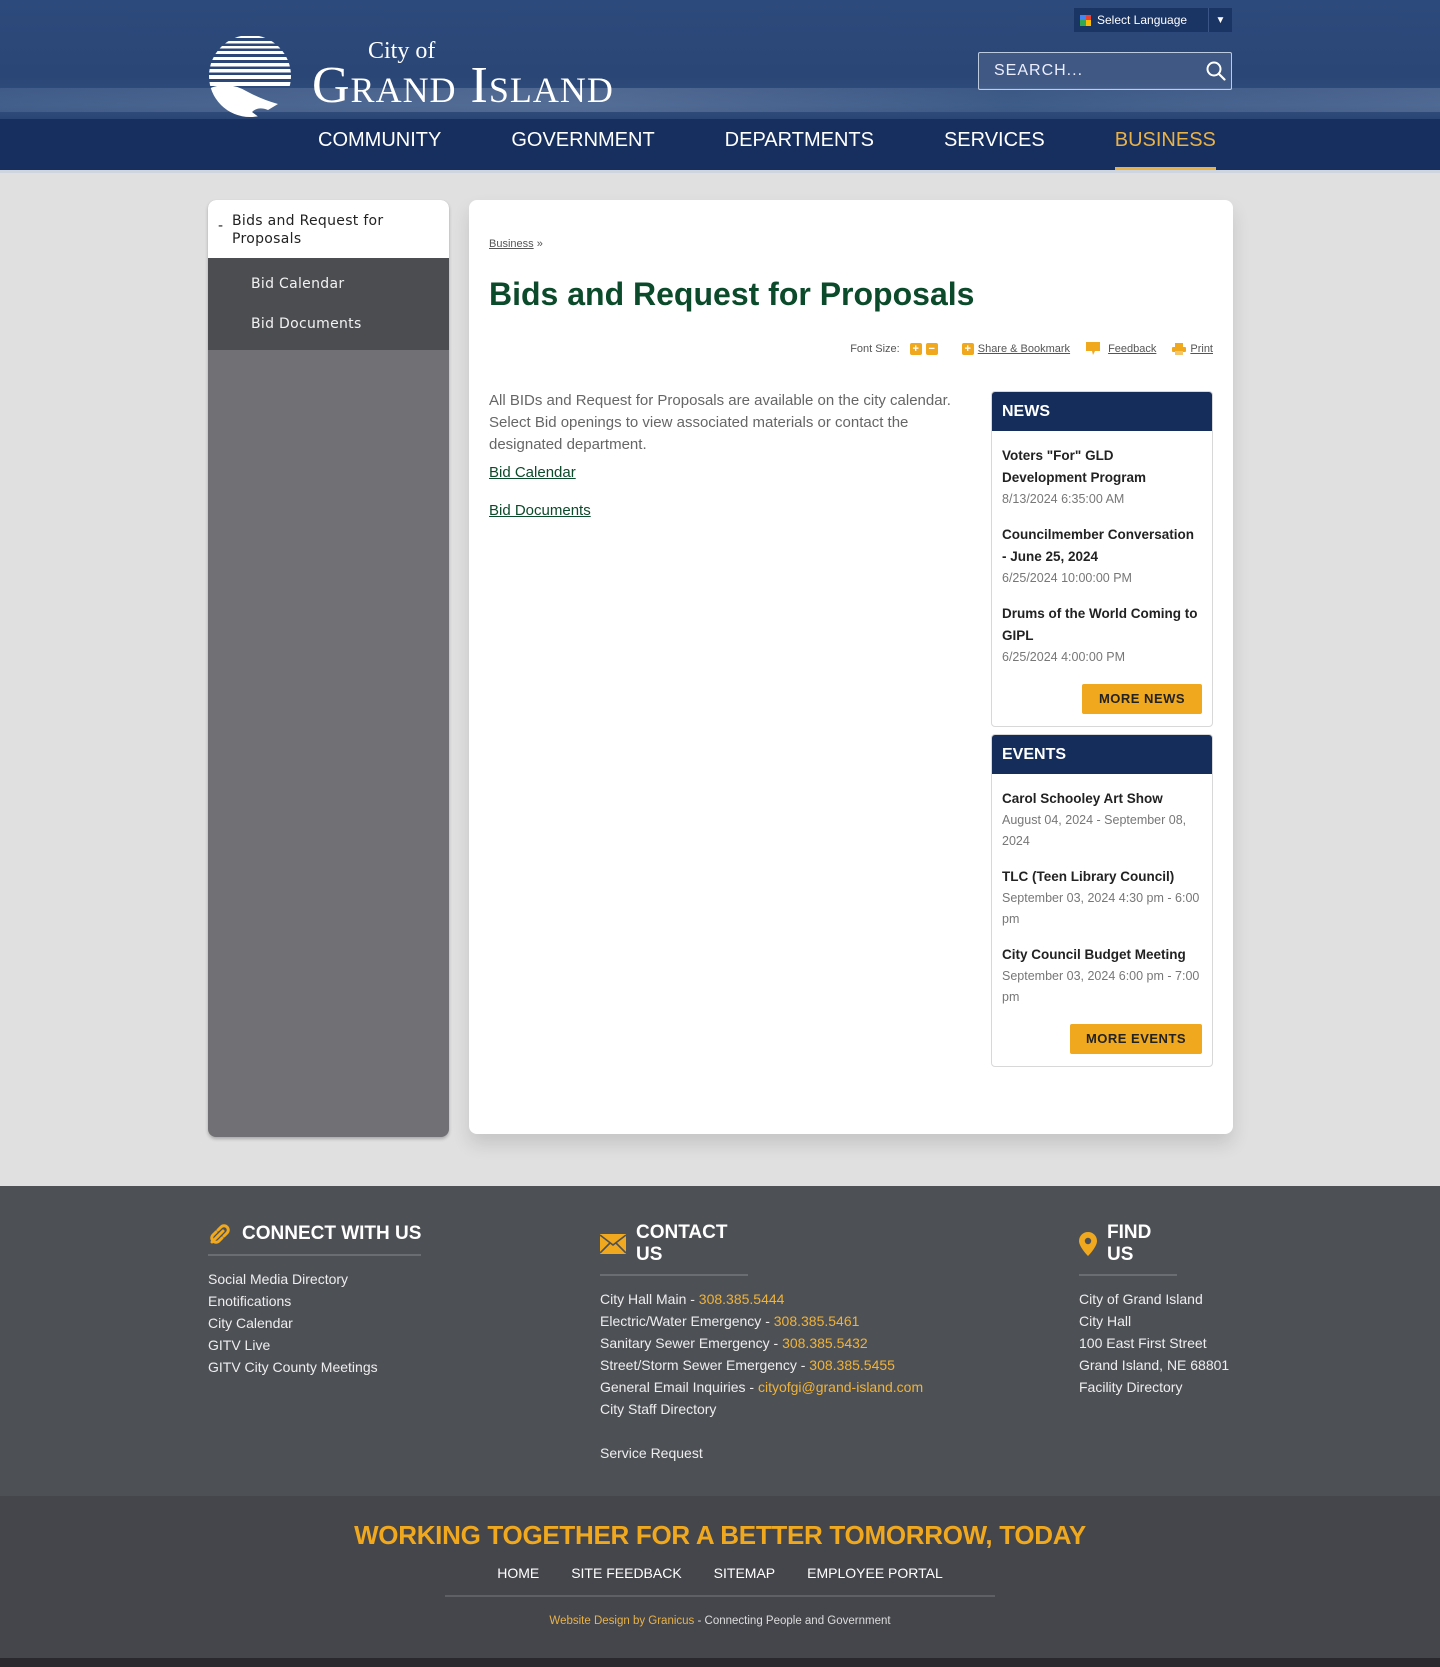 The height and width of the screenshot is (1667, 1440). Describe the element at coordinates (1102, 754) in the screenshot. I see `events-heading: EVENTS` at that location.